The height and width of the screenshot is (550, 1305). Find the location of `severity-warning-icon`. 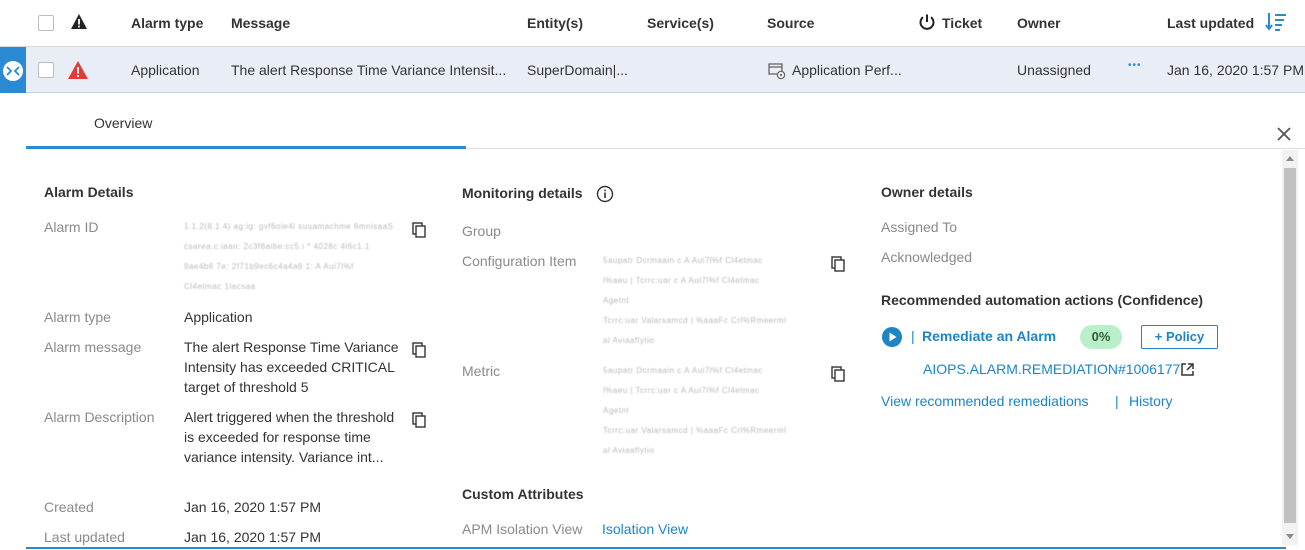

severity-warning-icon is located at coordinates (79, 21).